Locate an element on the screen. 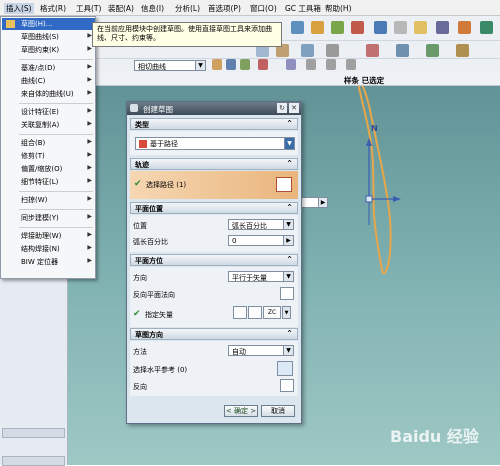  menu-item-design-feature: 设计特征(E) ▶ is located at coordinates (48, 112).